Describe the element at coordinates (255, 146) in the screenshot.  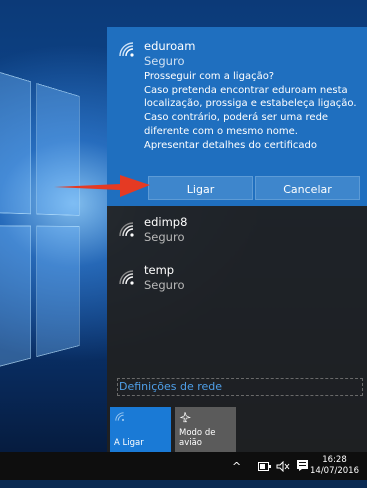
I see `certificate-details-link: Apresentar detalhes do certificado` at that location.